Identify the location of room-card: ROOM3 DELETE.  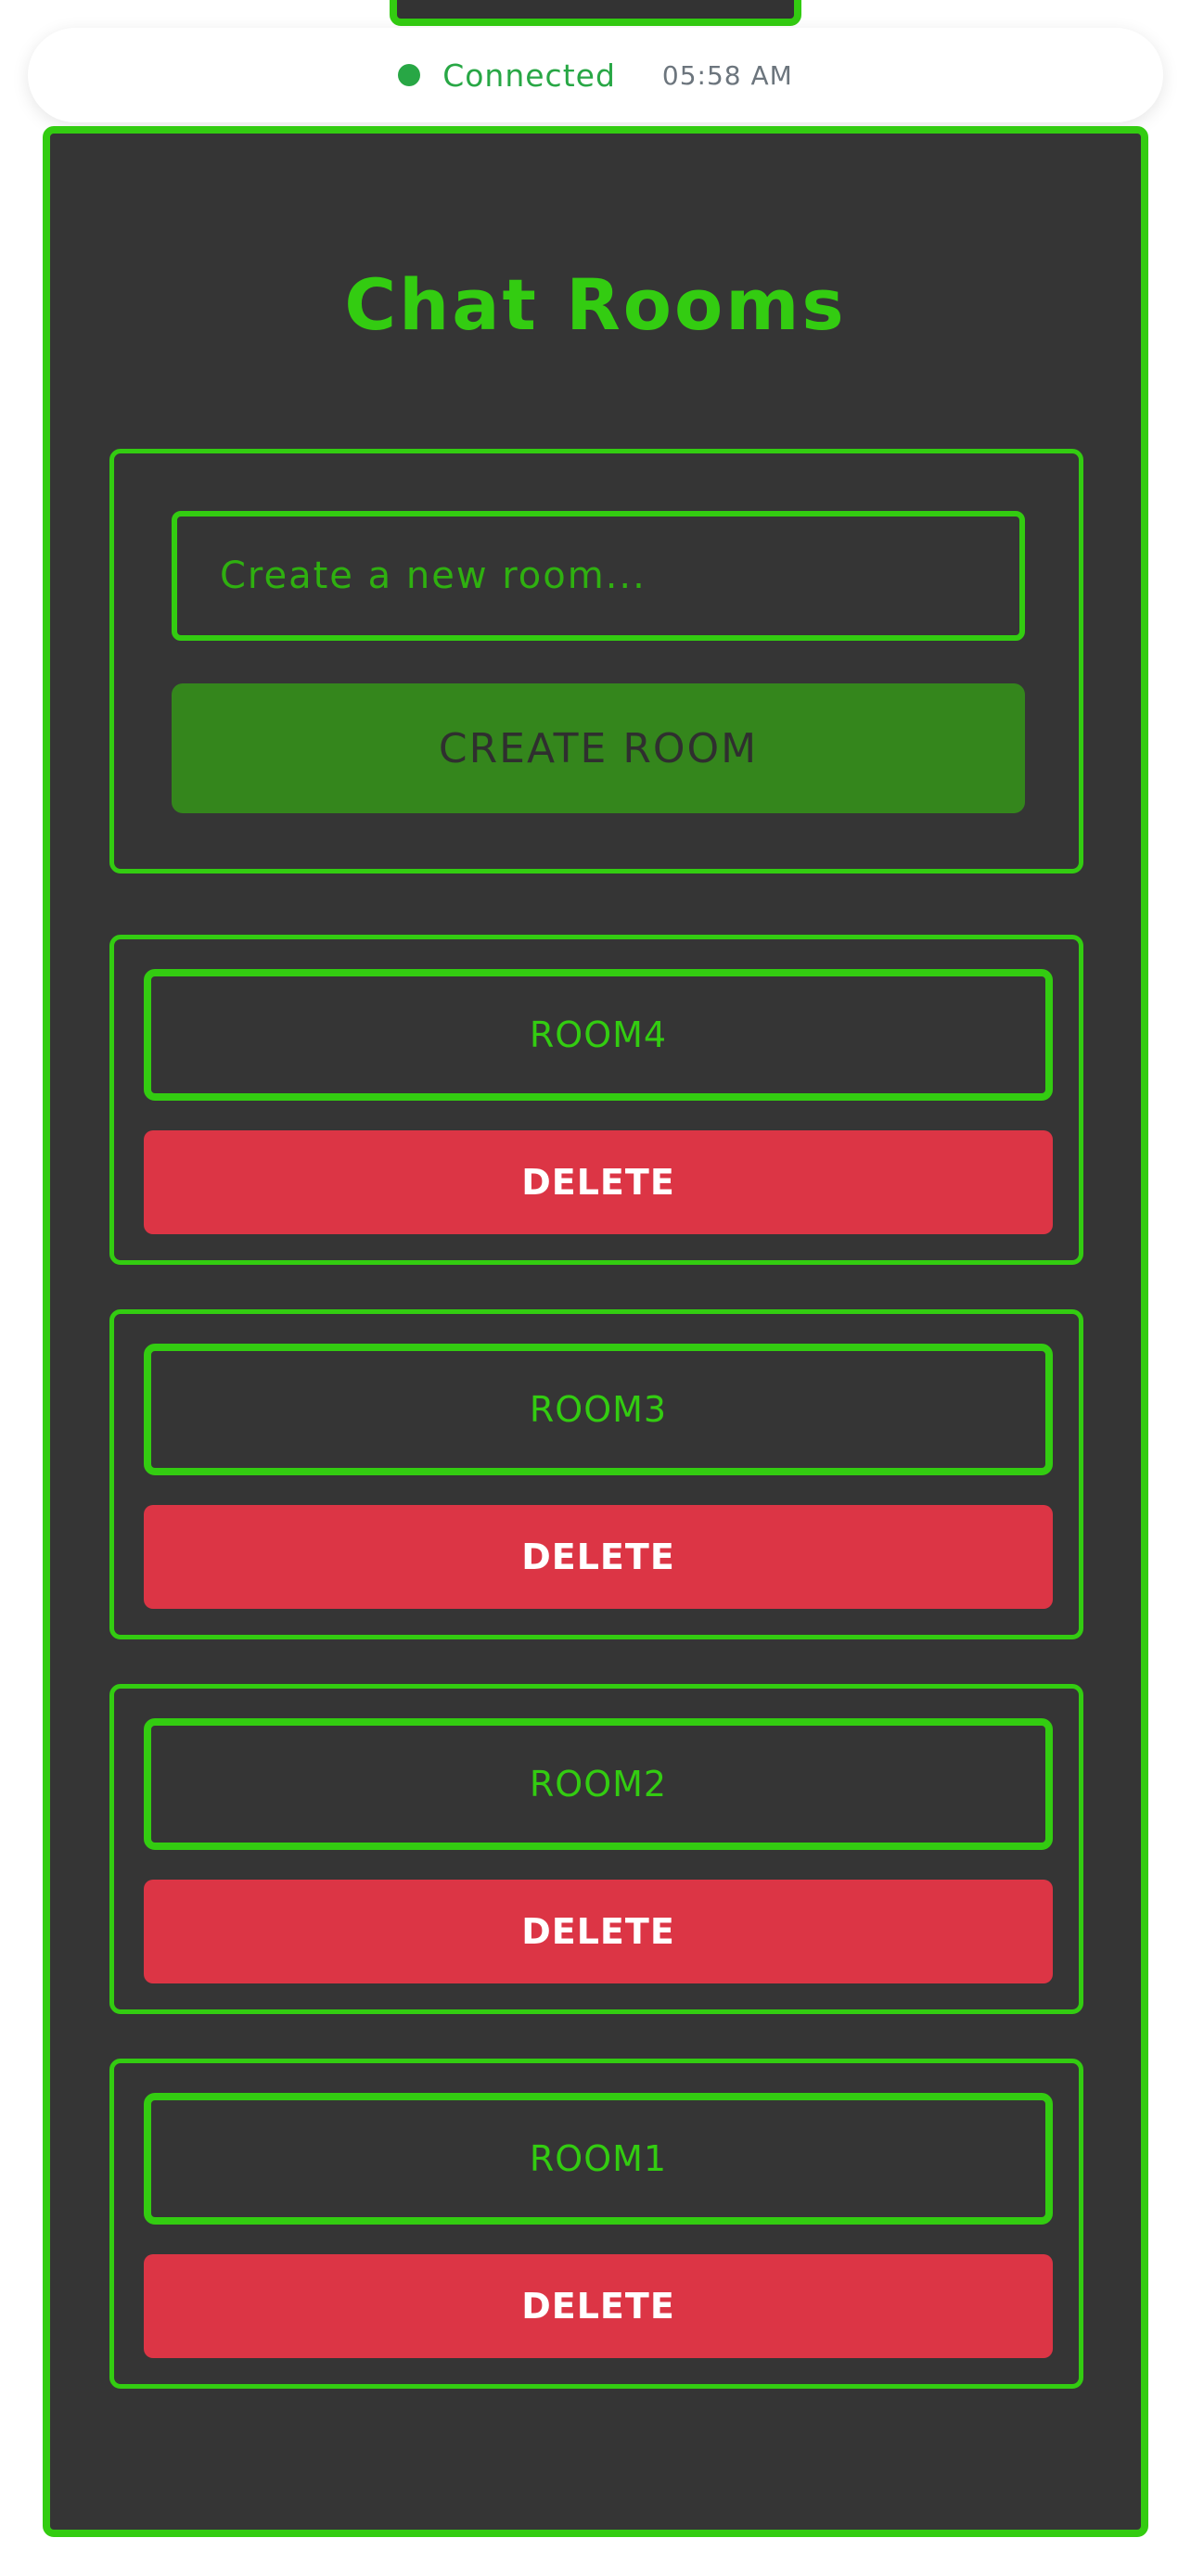
(596, 1474).